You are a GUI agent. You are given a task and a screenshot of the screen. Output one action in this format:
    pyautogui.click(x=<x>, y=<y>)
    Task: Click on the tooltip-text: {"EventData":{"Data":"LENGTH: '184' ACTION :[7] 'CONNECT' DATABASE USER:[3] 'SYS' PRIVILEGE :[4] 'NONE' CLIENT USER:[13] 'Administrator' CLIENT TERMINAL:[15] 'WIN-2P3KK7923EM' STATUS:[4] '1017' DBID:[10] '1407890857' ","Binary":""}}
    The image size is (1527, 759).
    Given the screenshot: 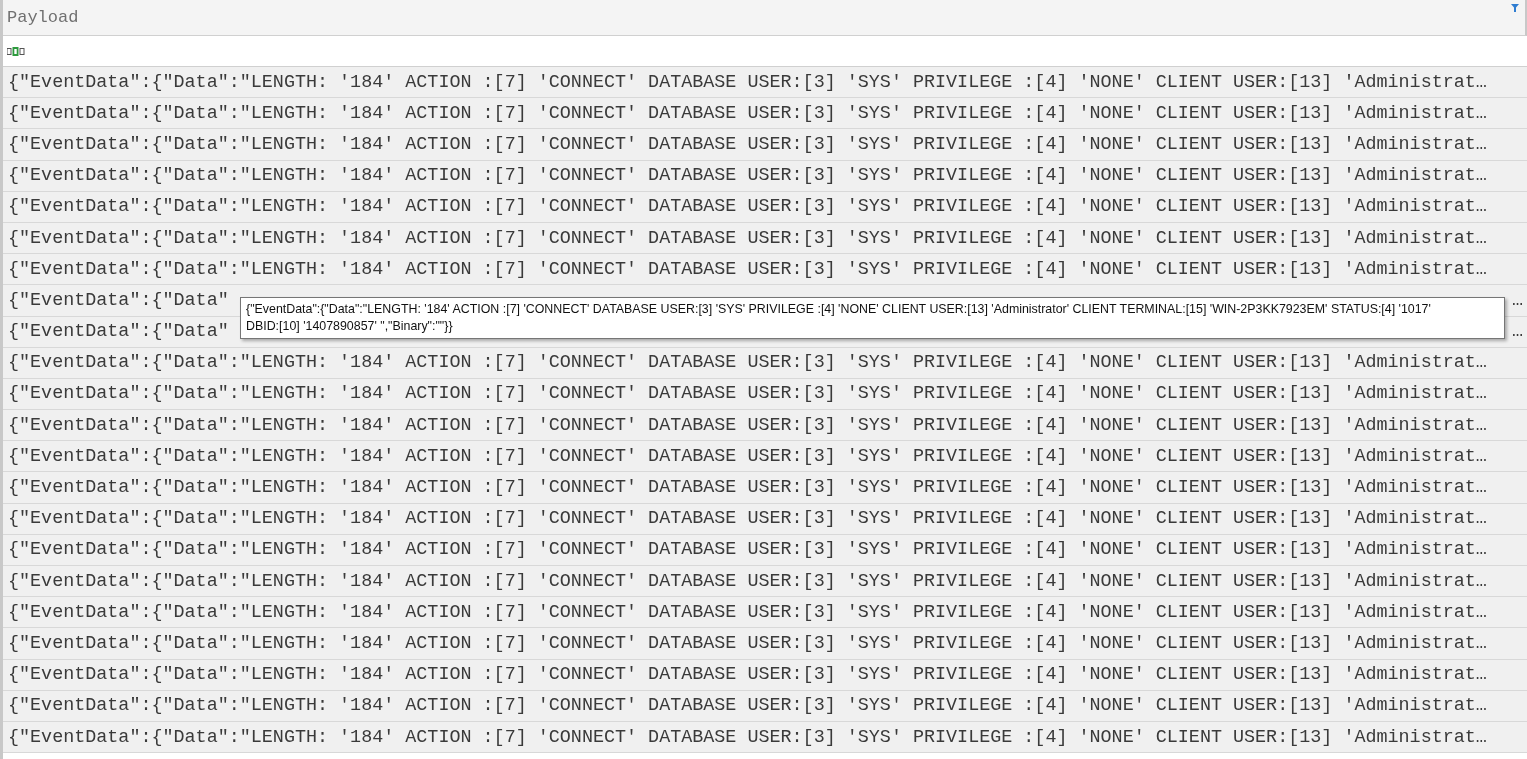 What is the action you would take?
    pyautogui.click(x=839, y=318)
    